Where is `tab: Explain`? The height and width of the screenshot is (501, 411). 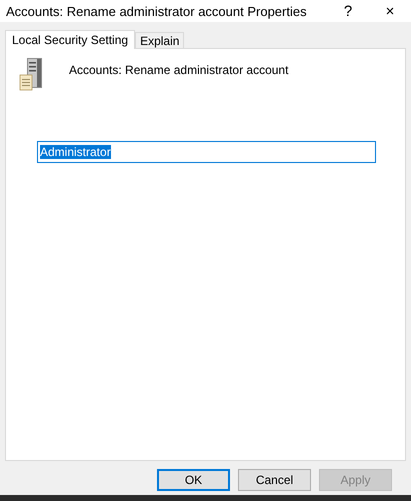 tab: Explain is located at coordinates (159, 40).